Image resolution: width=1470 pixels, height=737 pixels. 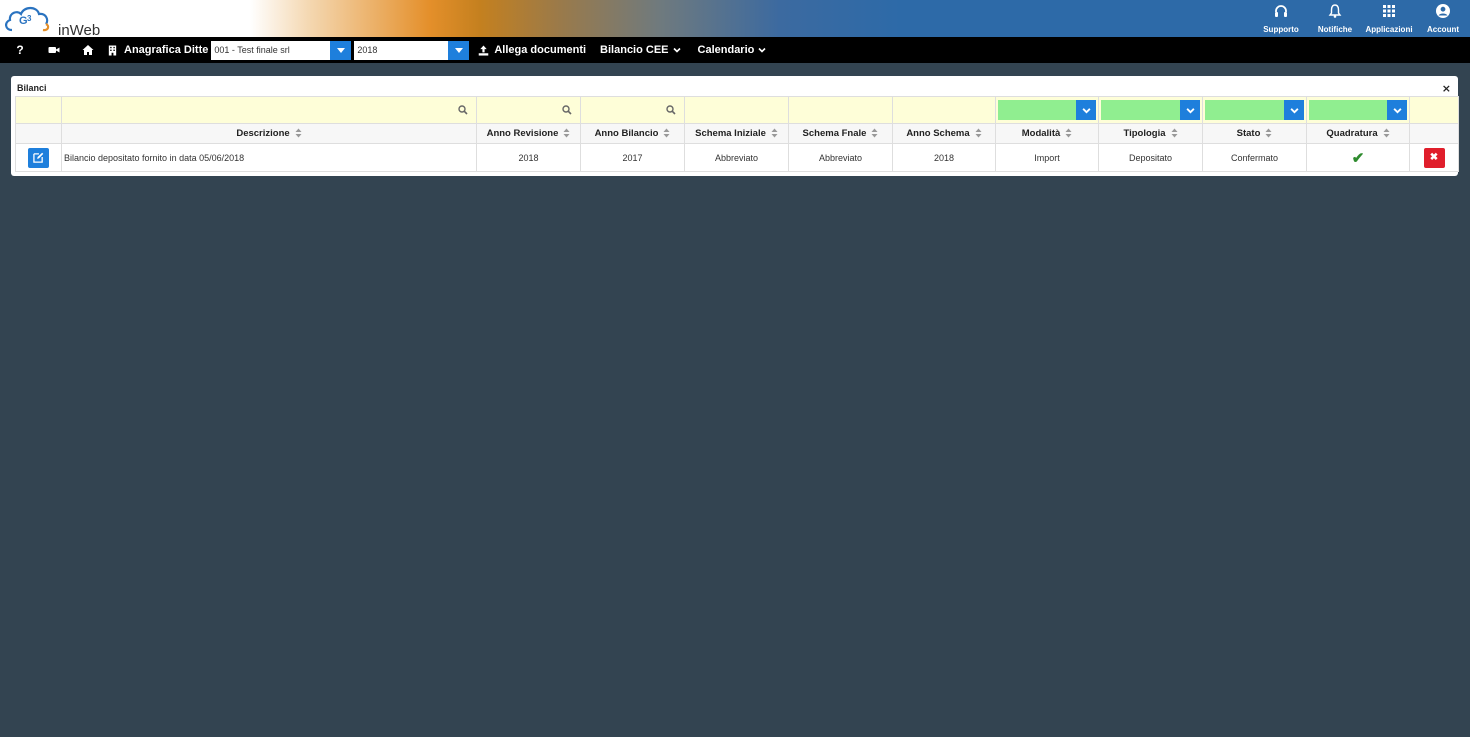 I want to click on header-anno-bilancio: Anno Bilancio, so click(x=632, y=133).